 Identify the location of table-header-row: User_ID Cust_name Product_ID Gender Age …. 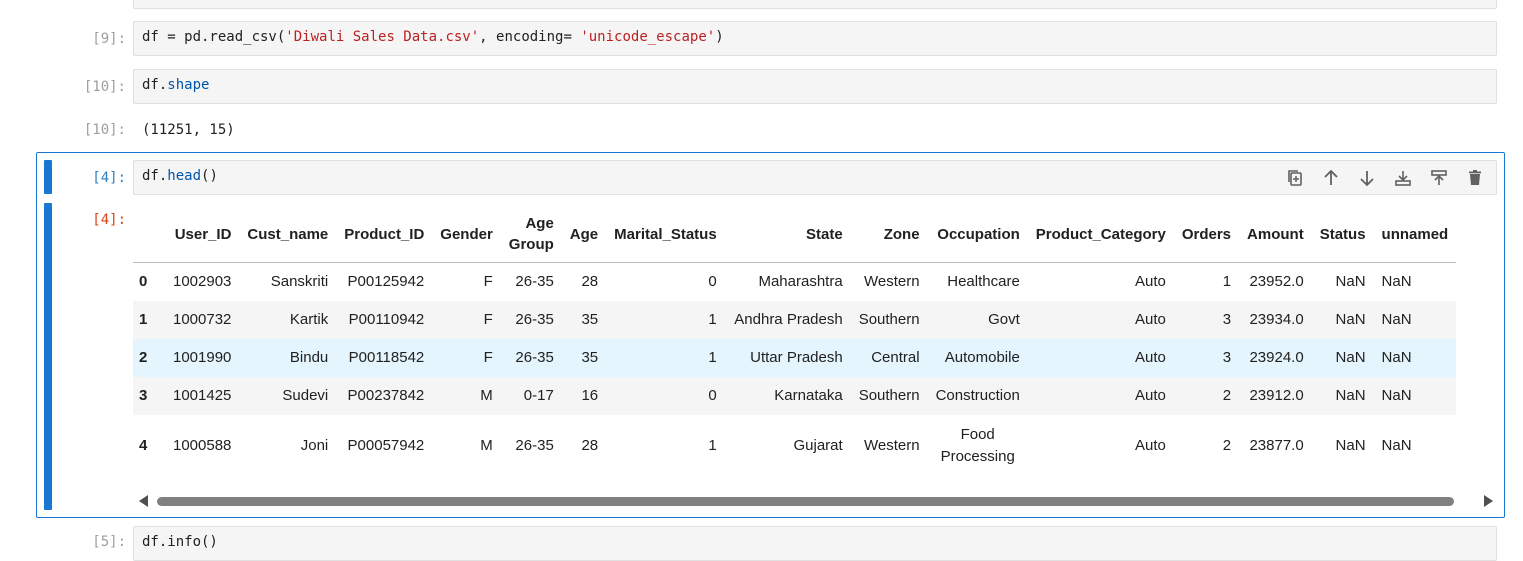
(795, 234).